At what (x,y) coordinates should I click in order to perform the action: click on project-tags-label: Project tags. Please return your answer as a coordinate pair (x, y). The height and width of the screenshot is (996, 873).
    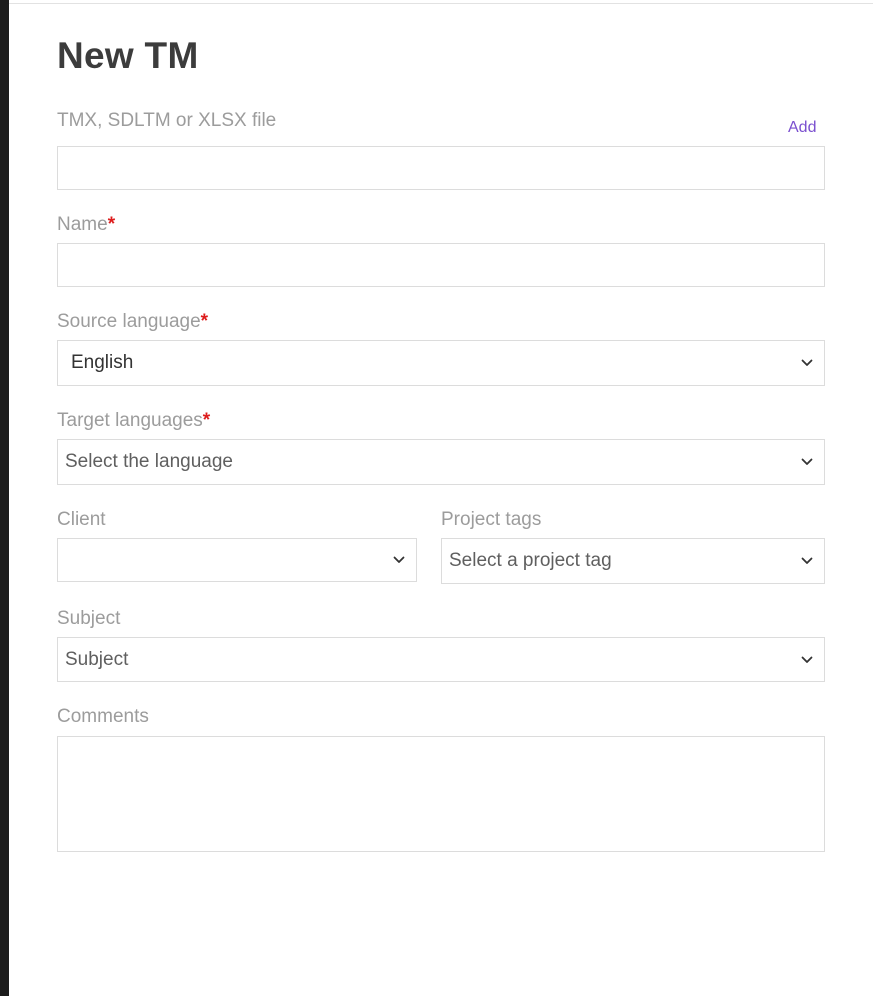
    Looking at the image, I should click on (491, 519).